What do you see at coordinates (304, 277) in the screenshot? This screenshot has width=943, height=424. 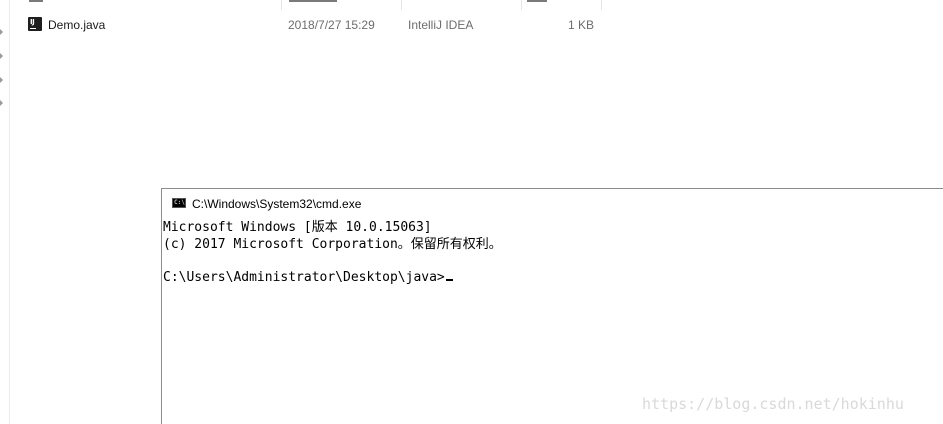 I see `console-prompt: C:\Users\Administrator\Desktop\java>` at bounding box center [304, 277].